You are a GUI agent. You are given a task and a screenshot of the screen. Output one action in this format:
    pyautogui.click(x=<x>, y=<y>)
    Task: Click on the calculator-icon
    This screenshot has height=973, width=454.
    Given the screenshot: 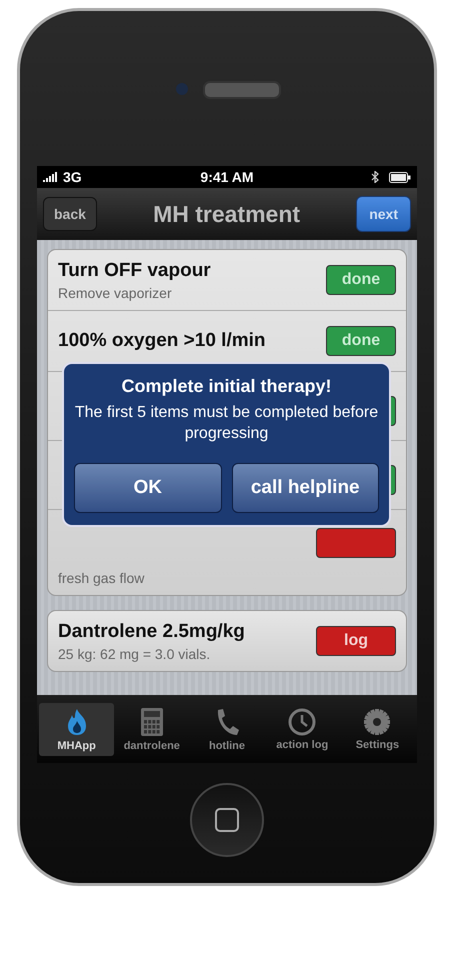 What is the action you would take?
    pyautogui.click(x=152, y=721)
    